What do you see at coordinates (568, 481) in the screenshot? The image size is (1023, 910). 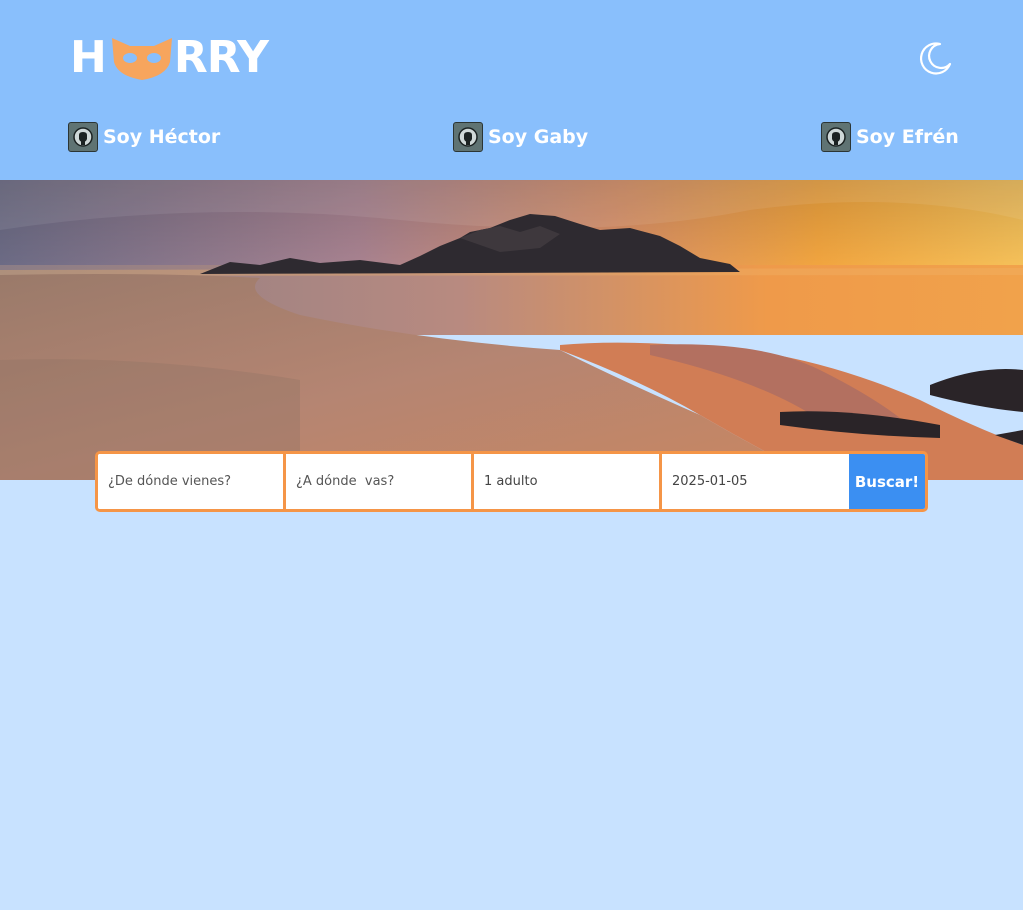 I see `passengers-input` at bounding box center [568, 481].